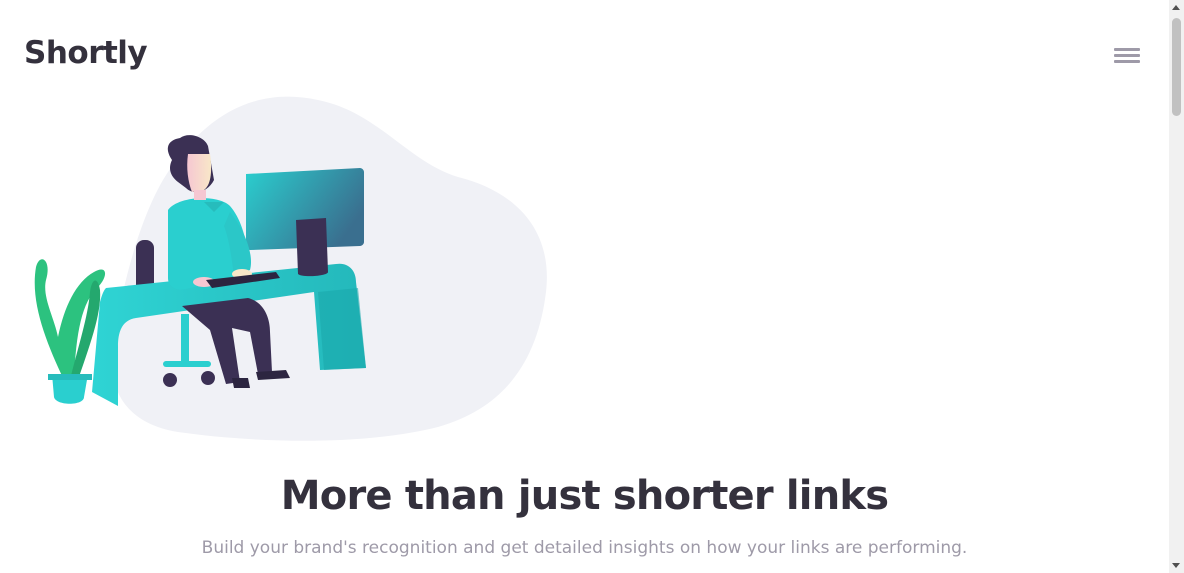  I want to click on hero-title: More than just shorter links, so click(584, 496).